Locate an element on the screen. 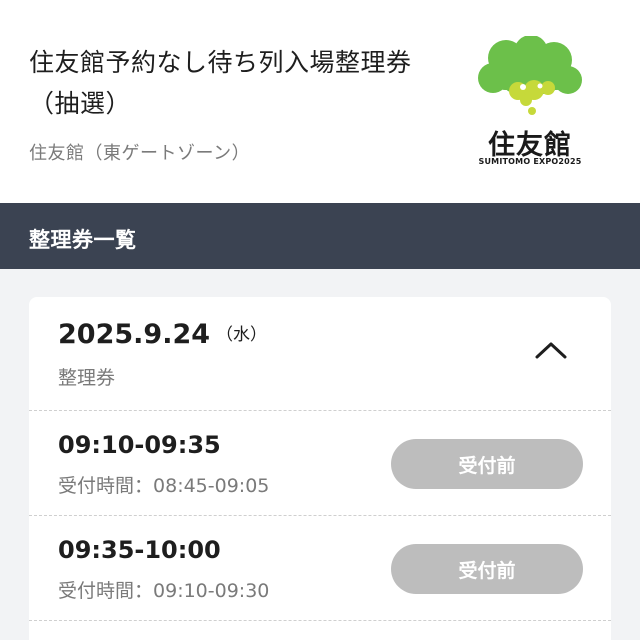 The image size is (640, 640). sumitomo-pavilion-logo: 住友館 SUMITOMO EXPO2025 is located at coordinates (530, 102).